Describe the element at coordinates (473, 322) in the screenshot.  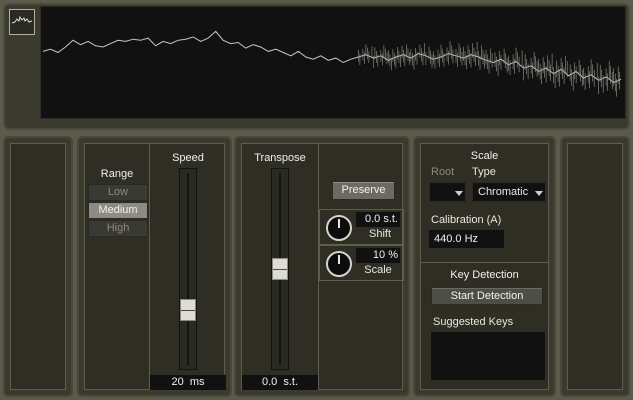
I see `suggested-keys-label: Suggested Keys` at that location.